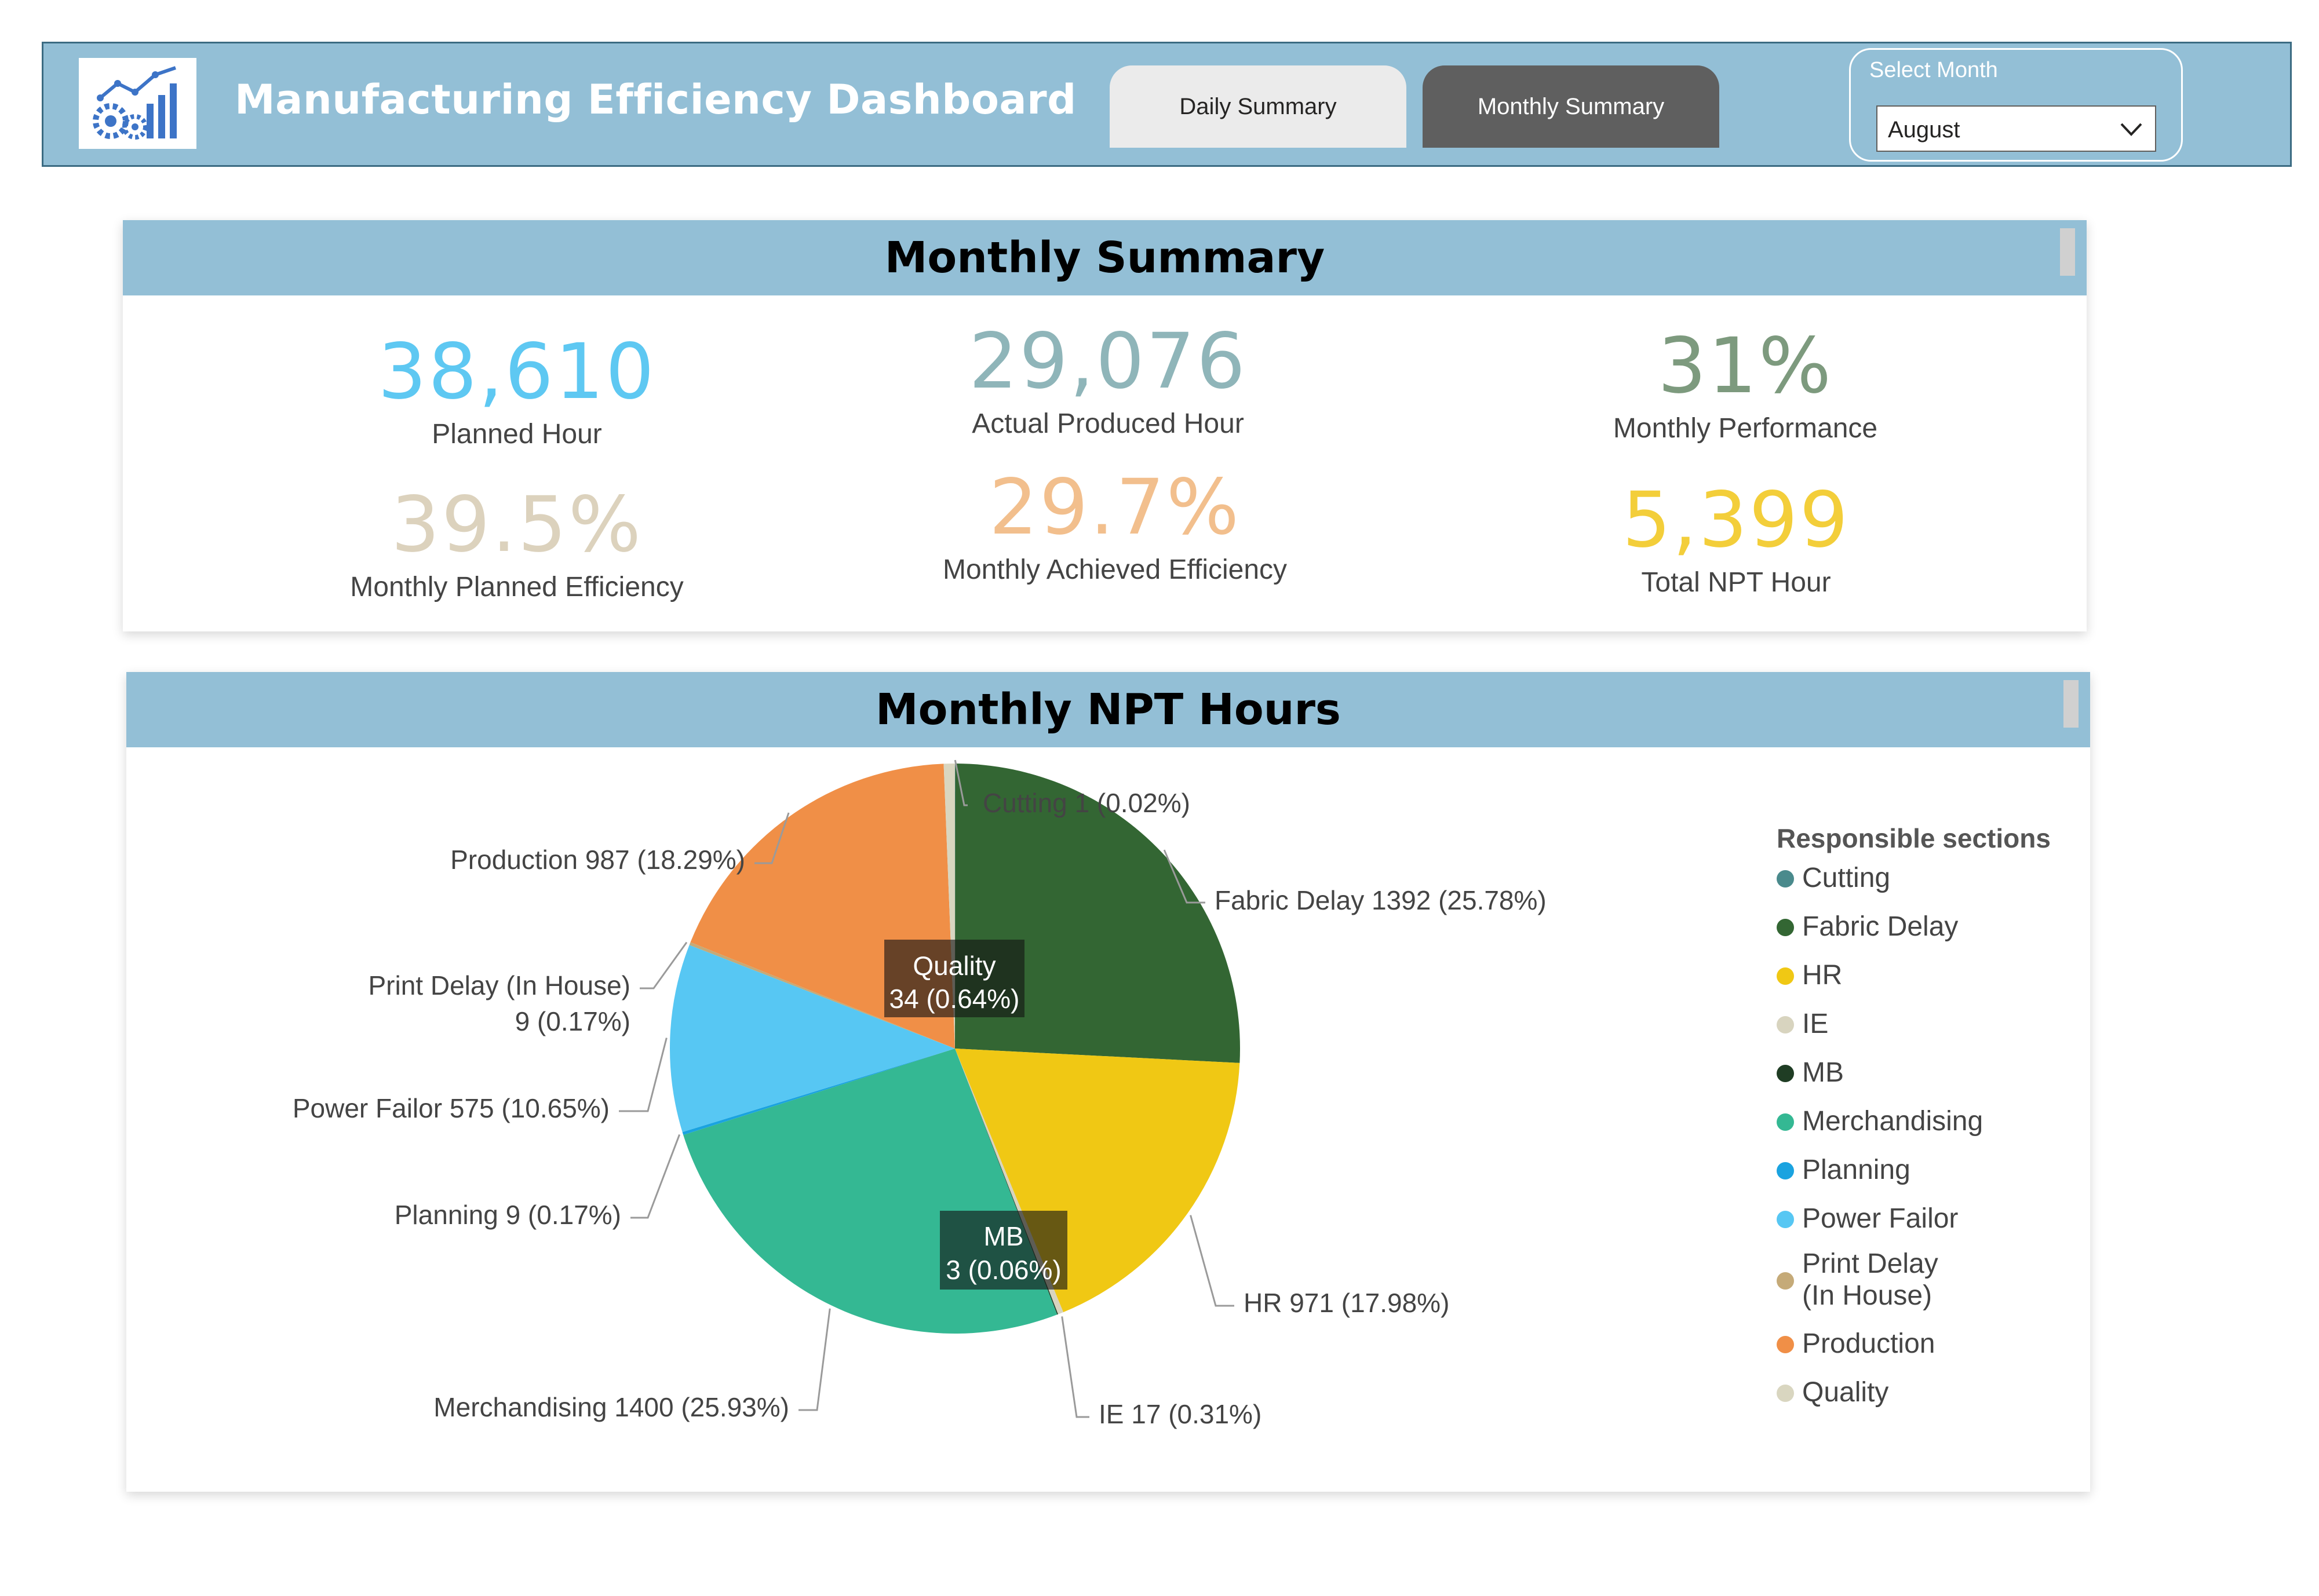 The width and height of the screenshot is (2319, 1596). I want to click on tab-daily-summary: Daily Summary, so click(1258, 107).